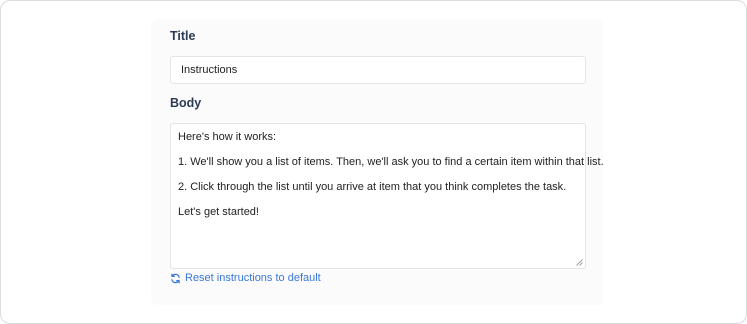  I want to click on title-label: Title, so click(183, 36).